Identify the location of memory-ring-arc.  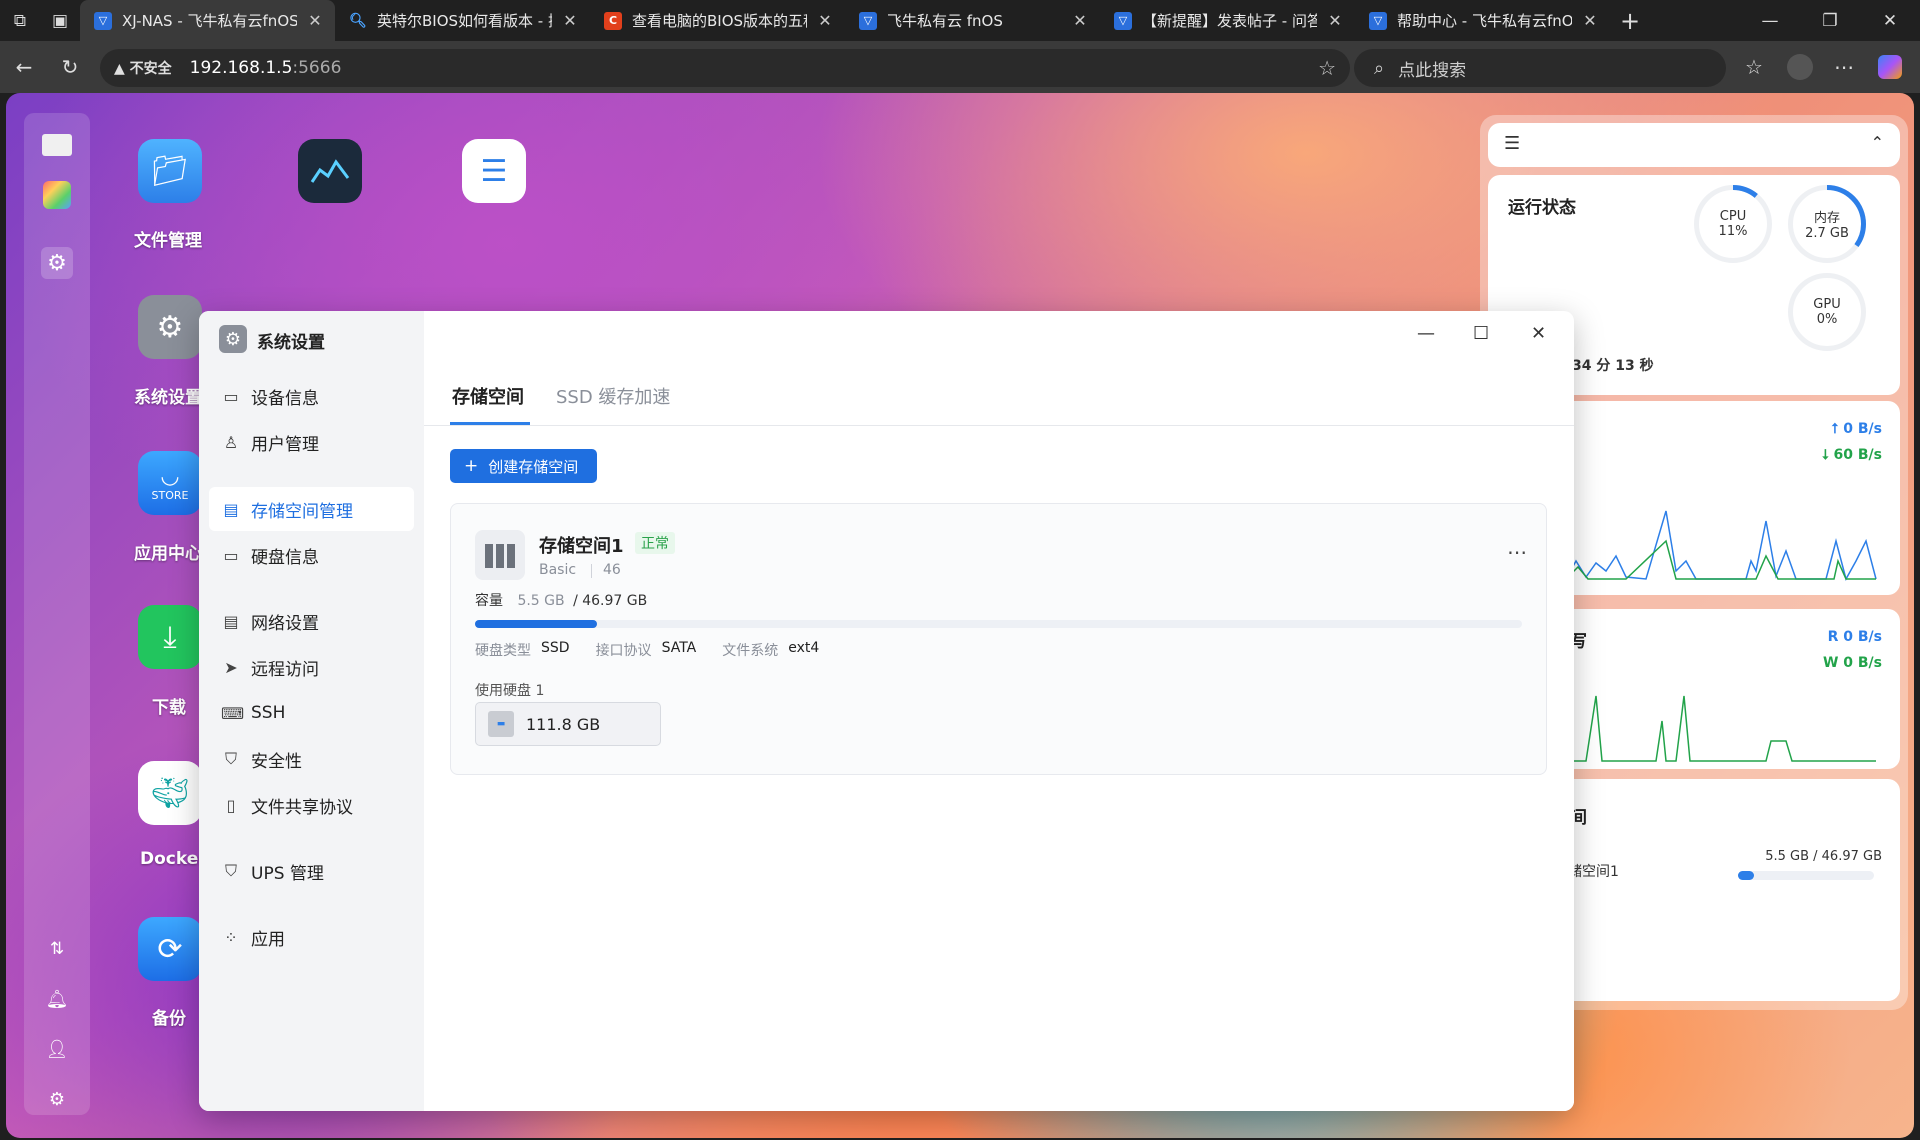
(1827, 224).